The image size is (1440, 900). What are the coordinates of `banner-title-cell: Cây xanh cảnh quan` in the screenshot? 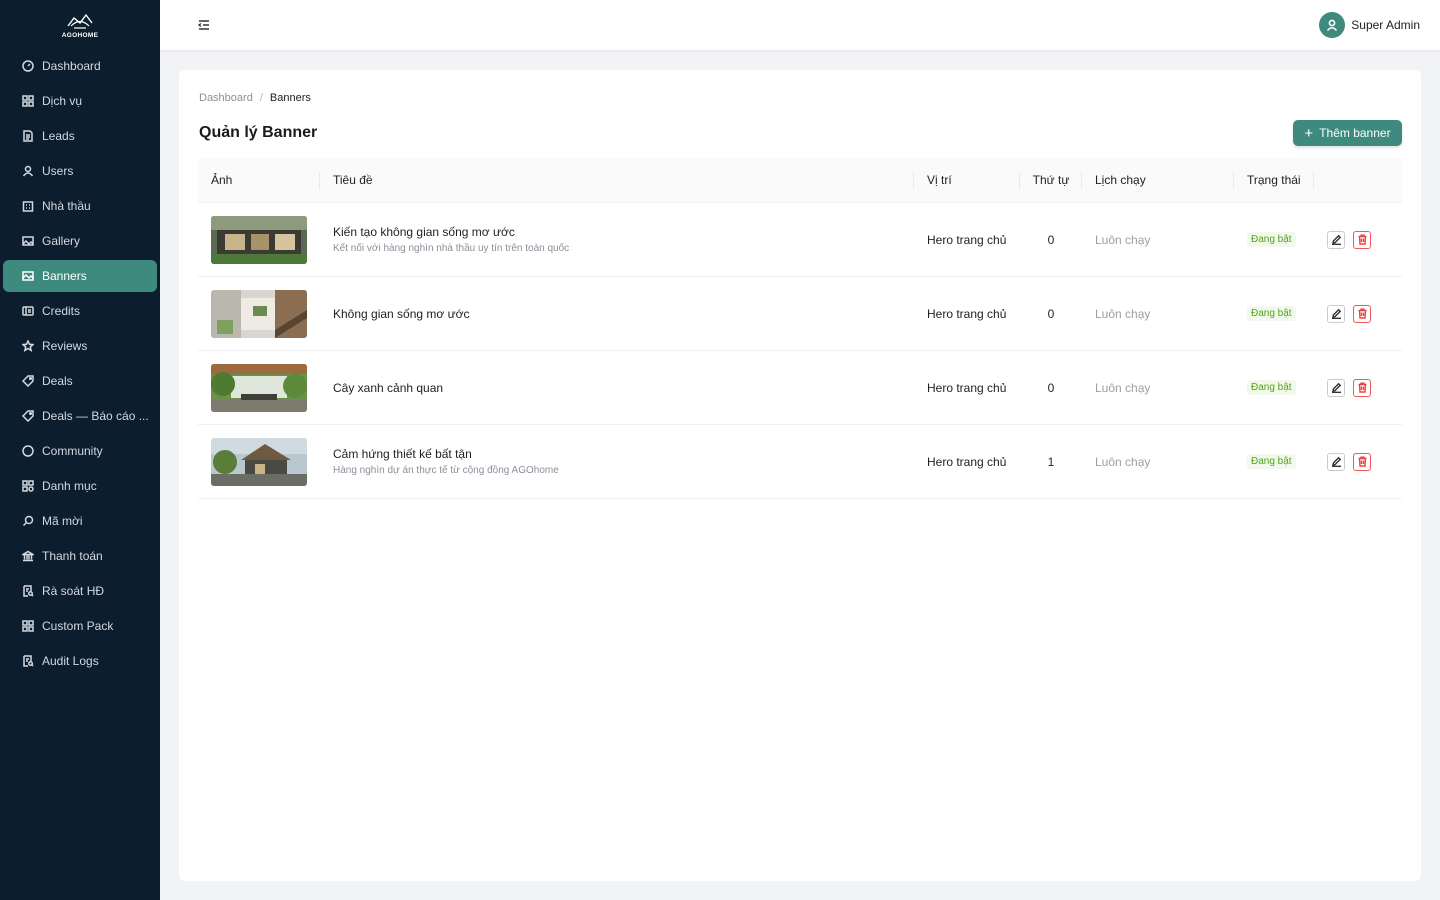 It's located at (617, 387).